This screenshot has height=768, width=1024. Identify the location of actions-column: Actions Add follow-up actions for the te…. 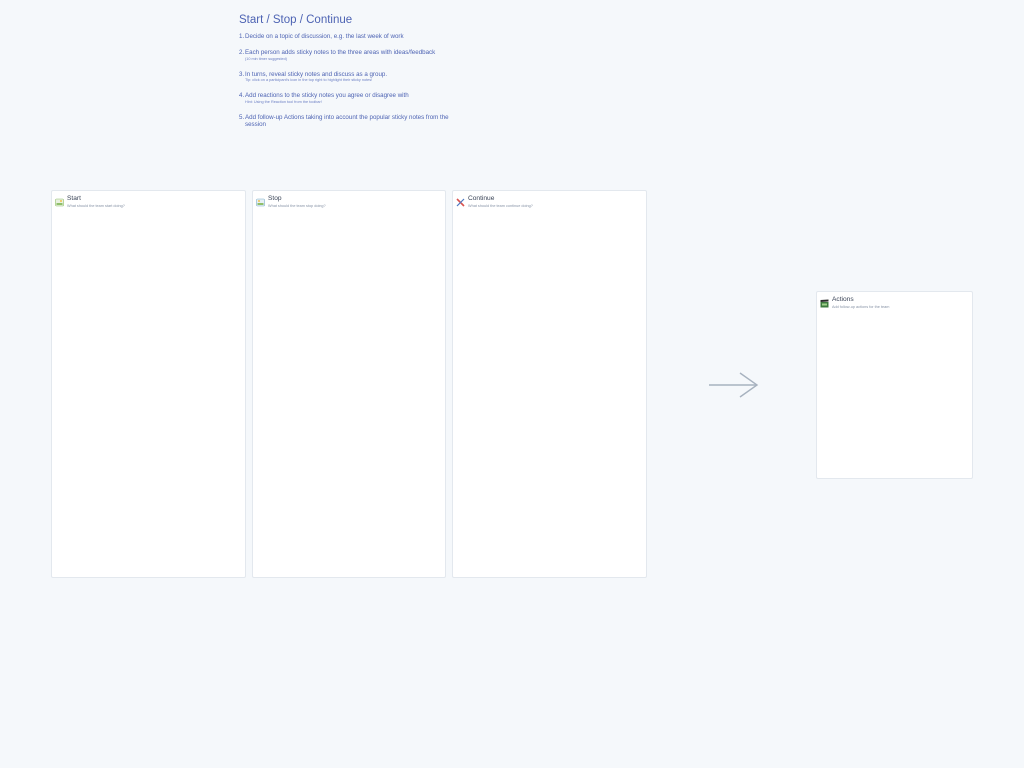
(894, 385).